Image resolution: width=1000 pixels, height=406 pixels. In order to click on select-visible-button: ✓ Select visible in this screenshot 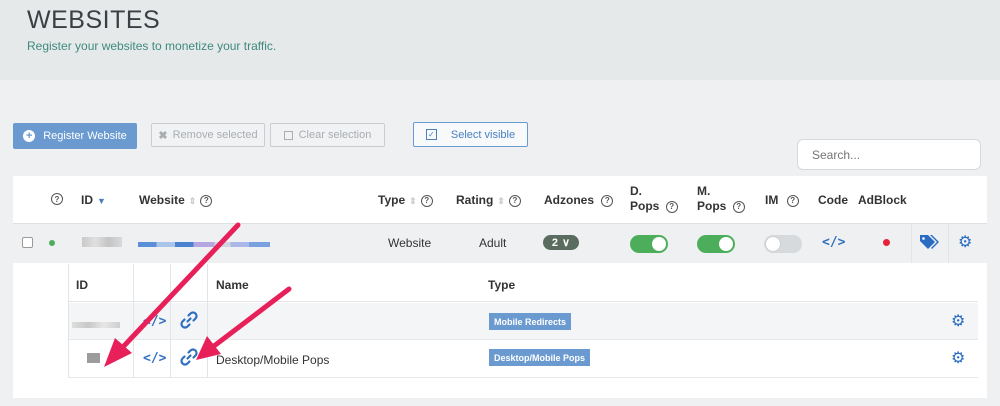, I will do `click(470, 134)`.